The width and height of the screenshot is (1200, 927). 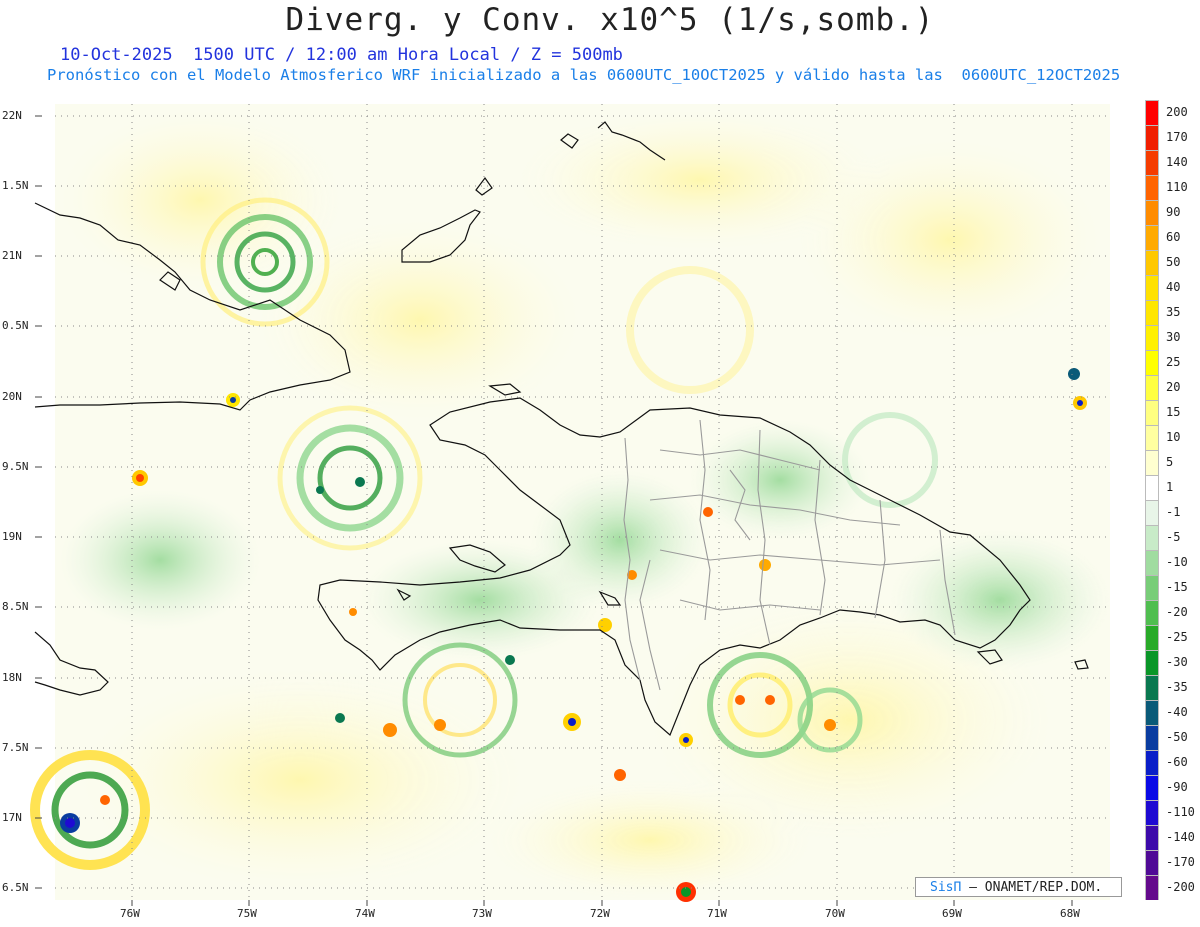 I want to click on lat-label: 18N, so click(x=12, y=677).